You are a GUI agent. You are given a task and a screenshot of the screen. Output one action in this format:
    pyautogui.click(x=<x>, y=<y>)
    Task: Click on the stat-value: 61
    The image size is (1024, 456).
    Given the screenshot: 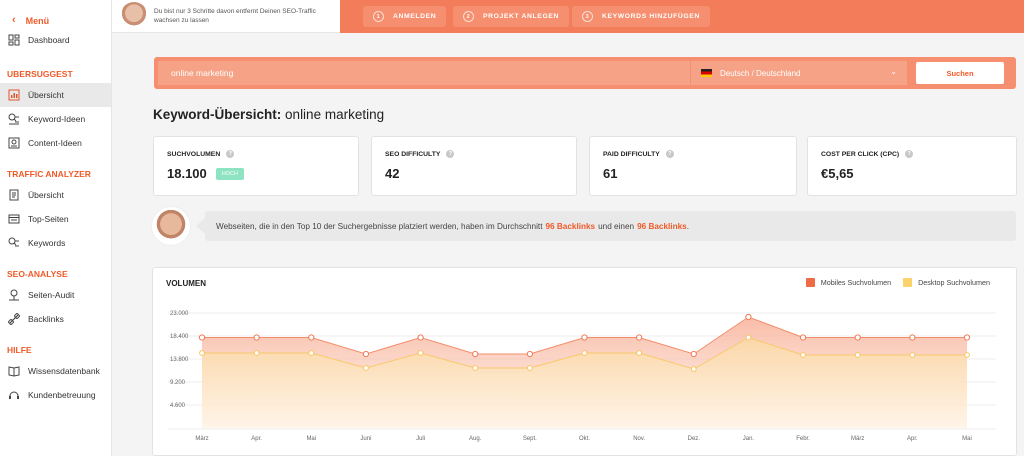 What is the action you would take?
    pyautogui.click(x=610, y=173)
    